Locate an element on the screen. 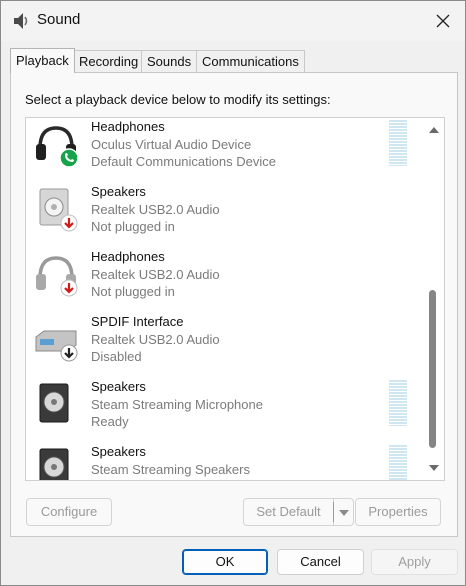  title-bar: Sound is located at coordinates (233, 21).